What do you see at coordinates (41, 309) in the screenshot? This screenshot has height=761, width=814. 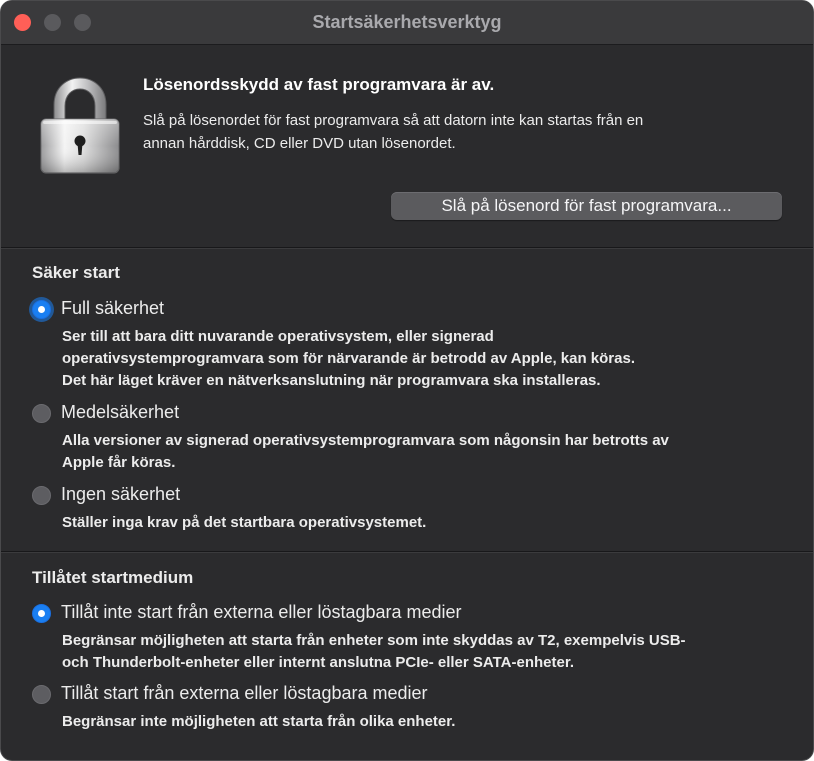 I see `full-security-radio` at bounding box center [41, 309].